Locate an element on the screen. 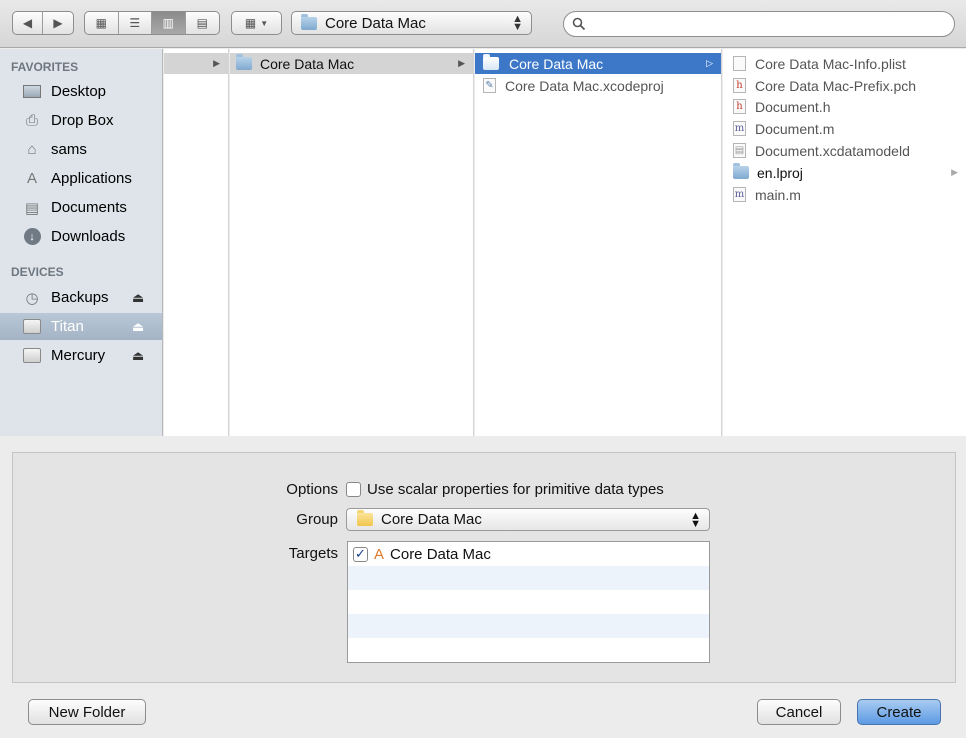  path-popup: Core Data Mac ▲ ▼ is located at coordinates (411, 23).